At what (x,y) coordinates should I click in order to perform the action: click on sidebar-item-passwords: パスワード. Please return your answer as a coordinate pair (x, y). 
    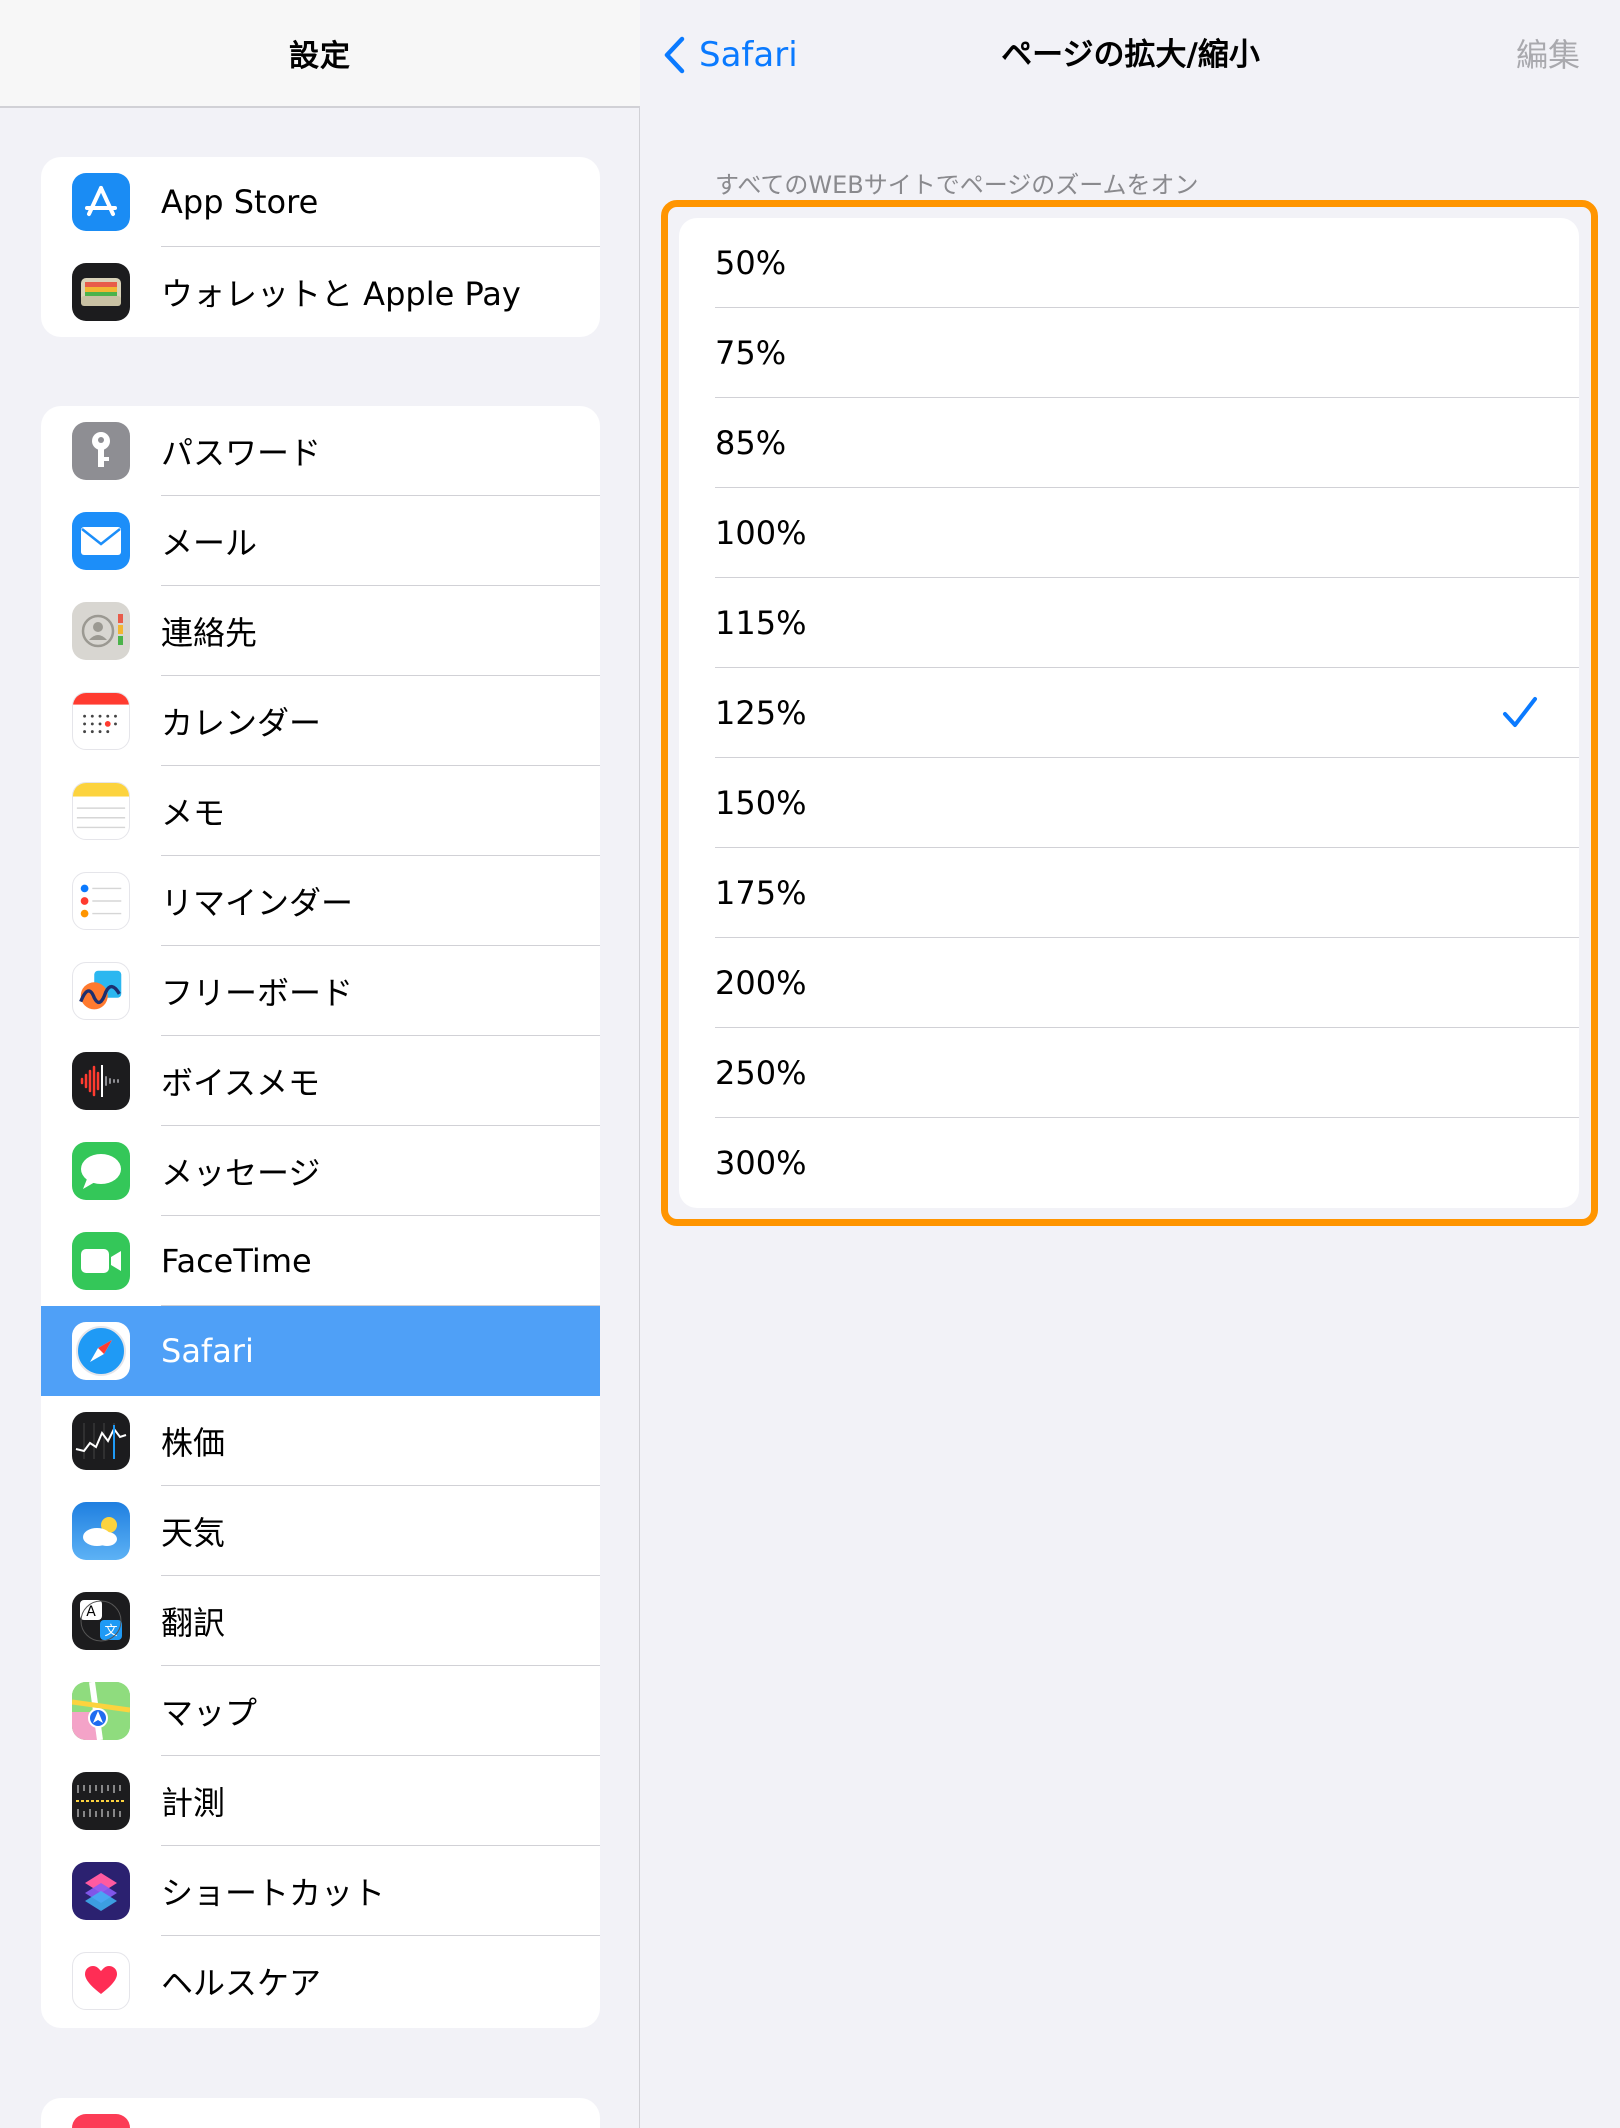
    Looking at the image, I should click on (320, 451).